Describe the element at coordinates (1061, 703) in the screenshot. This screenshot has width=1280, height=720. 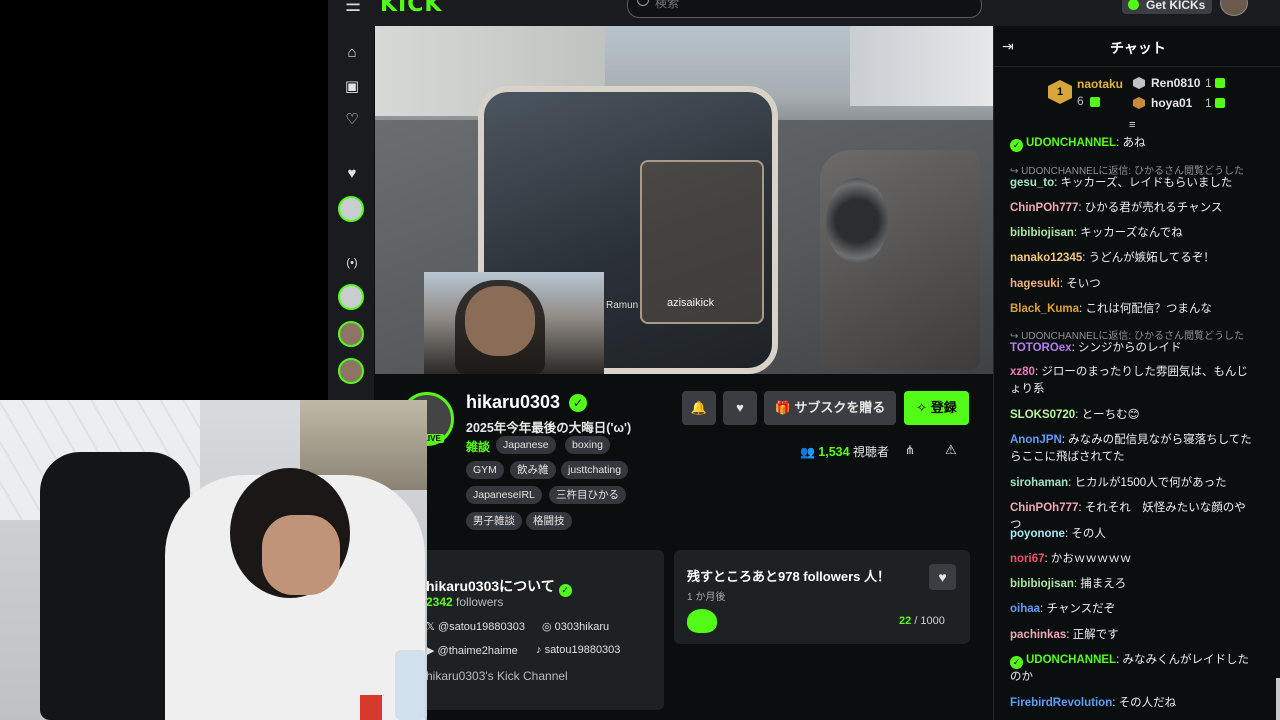
I see `chat-username: FirebirdRevolution` at that location.